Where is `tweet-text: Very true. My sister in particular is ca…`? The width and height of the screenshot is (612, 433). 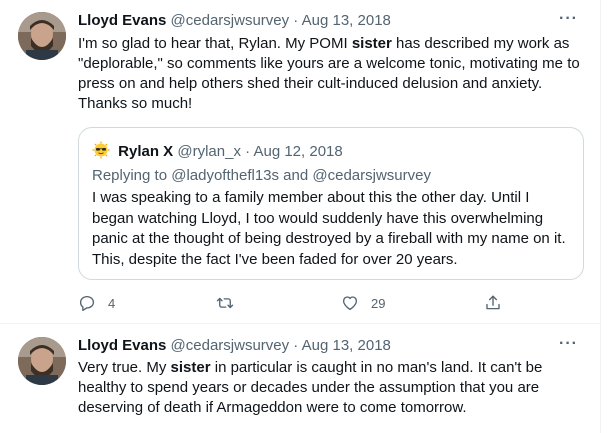
tweet-text: Very true. My sister in particular is ca… is located at coordinates (330, 388).